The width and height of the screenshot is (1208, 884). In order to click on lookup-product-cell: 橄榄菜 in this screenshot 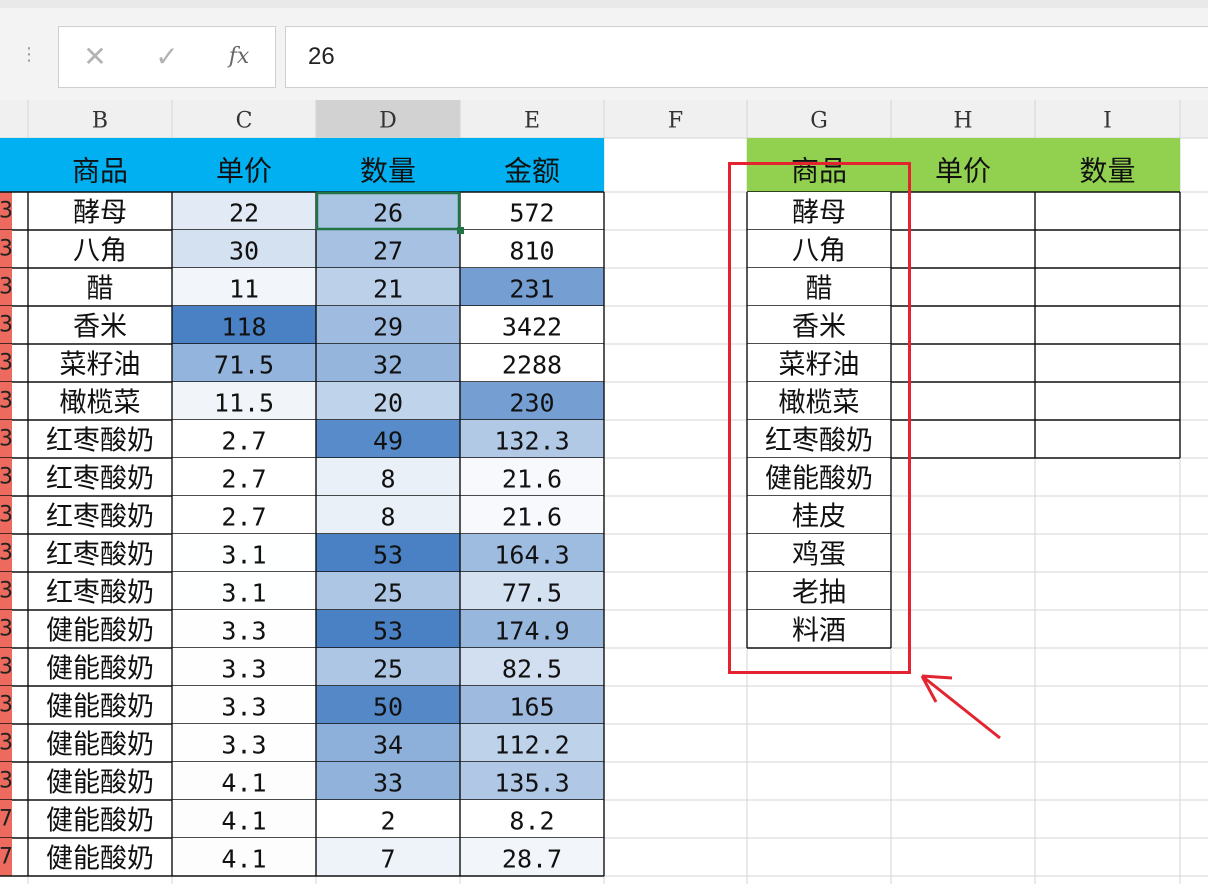, I will do `click(819, 403)`.